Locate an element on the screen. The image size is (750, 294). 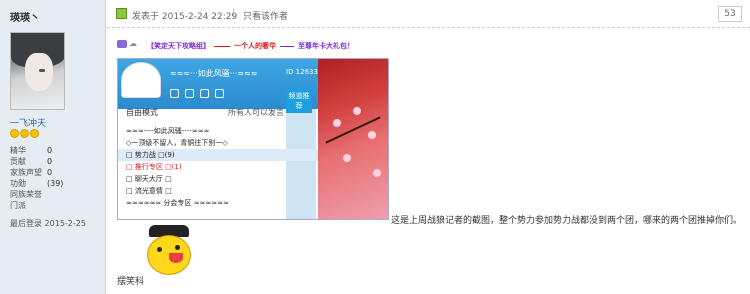
stat-label: 家族声望 is located at coordinates (26, 172).